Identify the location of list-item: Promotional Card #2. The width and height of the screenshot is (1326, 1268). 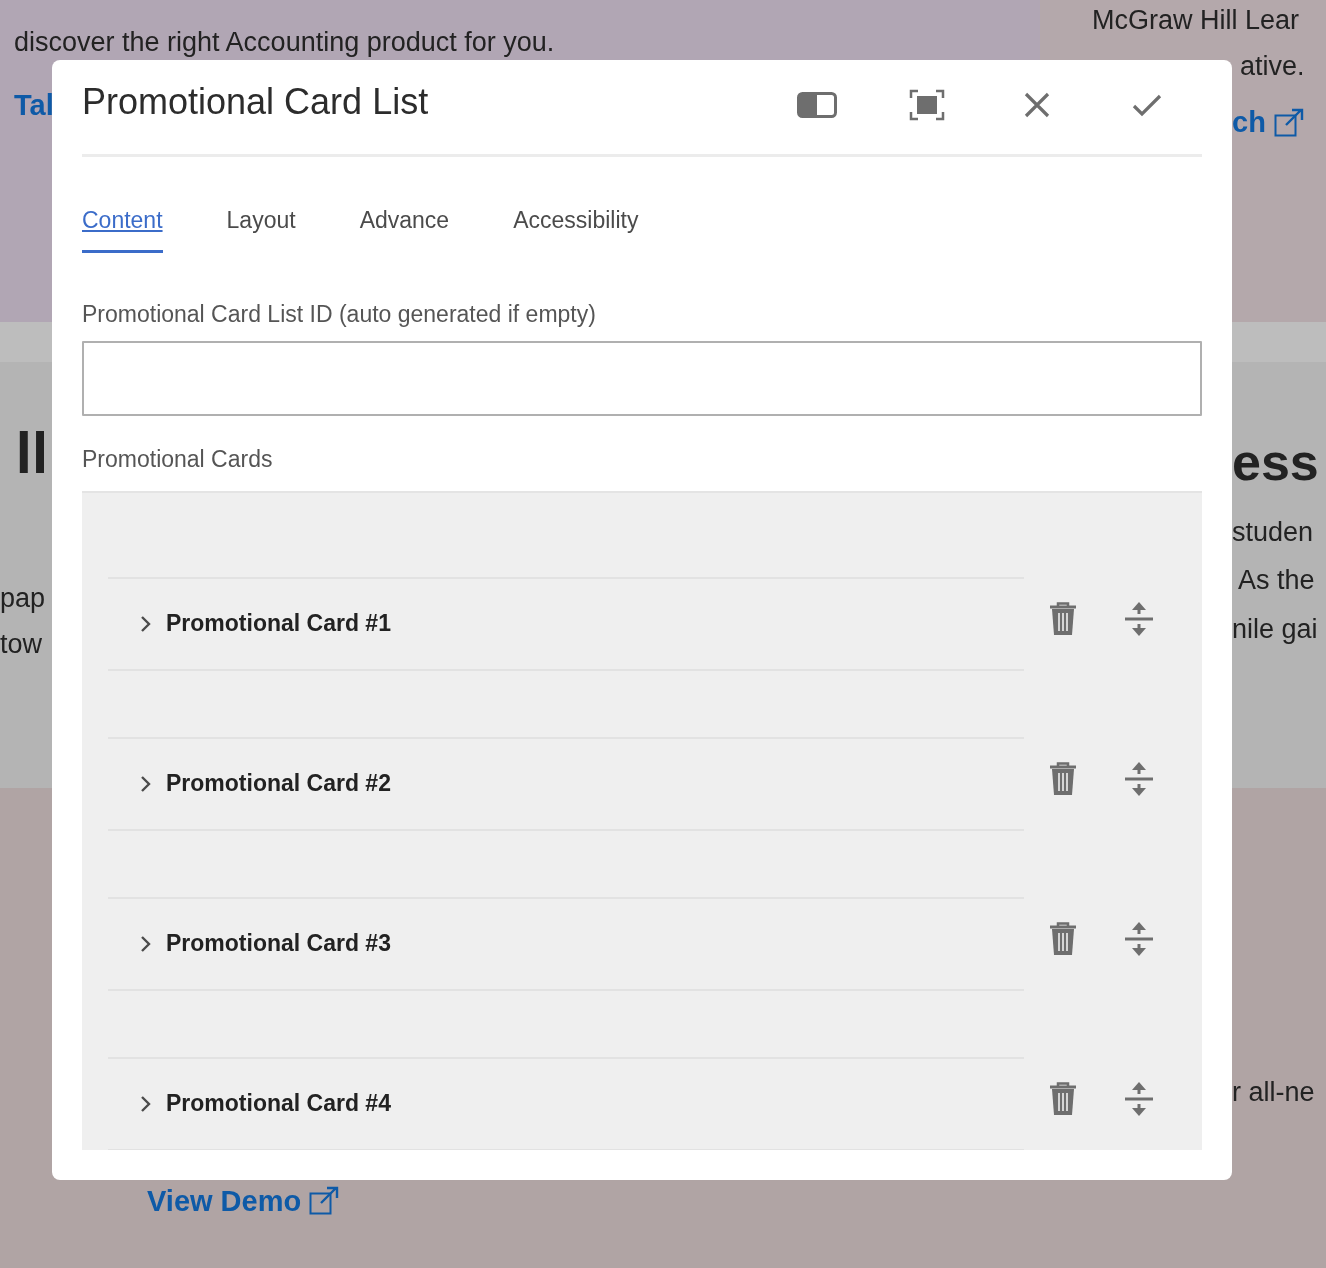
(566, 783).